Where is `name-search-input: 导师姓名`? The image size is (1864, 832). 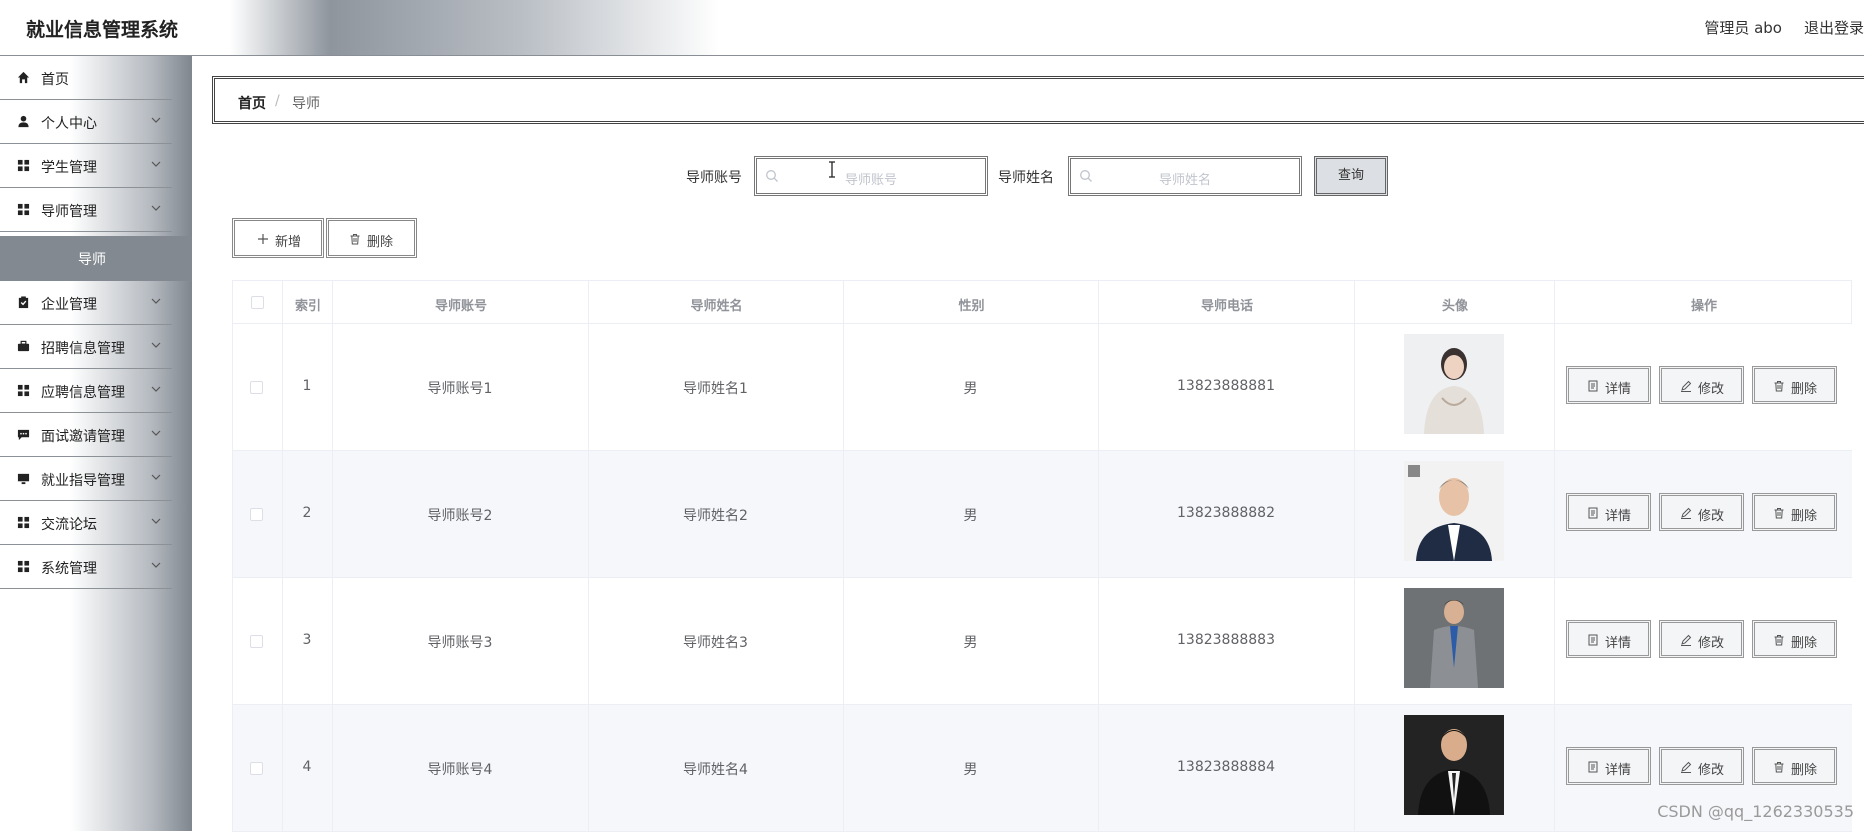 name-search-input: 导师姓名 is located at coordinates (1185, 176).